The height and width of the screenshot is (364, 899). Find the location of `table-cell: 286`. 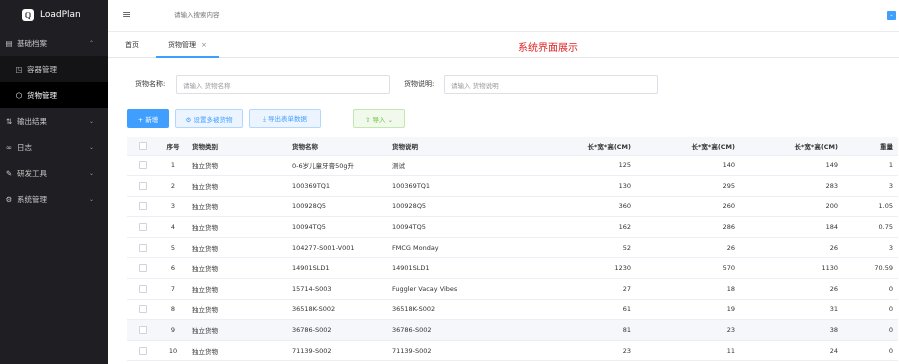

table-cell: 286 is located at coordinates (688, 227).